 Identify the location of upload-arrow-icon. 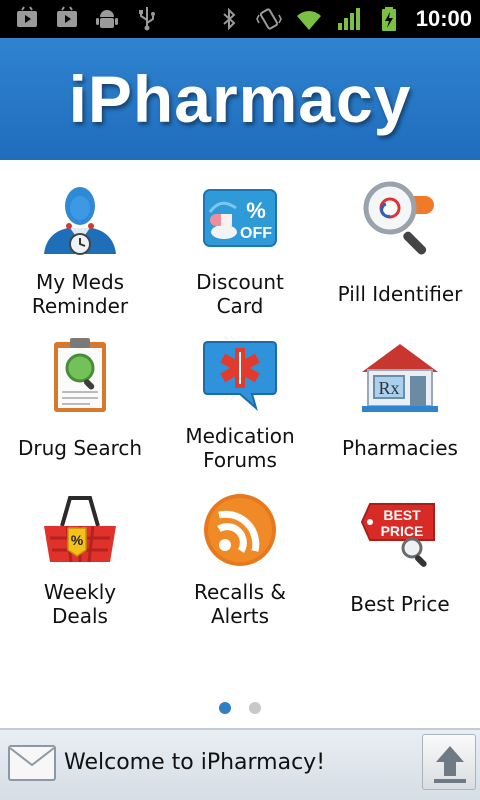
(450, 764).